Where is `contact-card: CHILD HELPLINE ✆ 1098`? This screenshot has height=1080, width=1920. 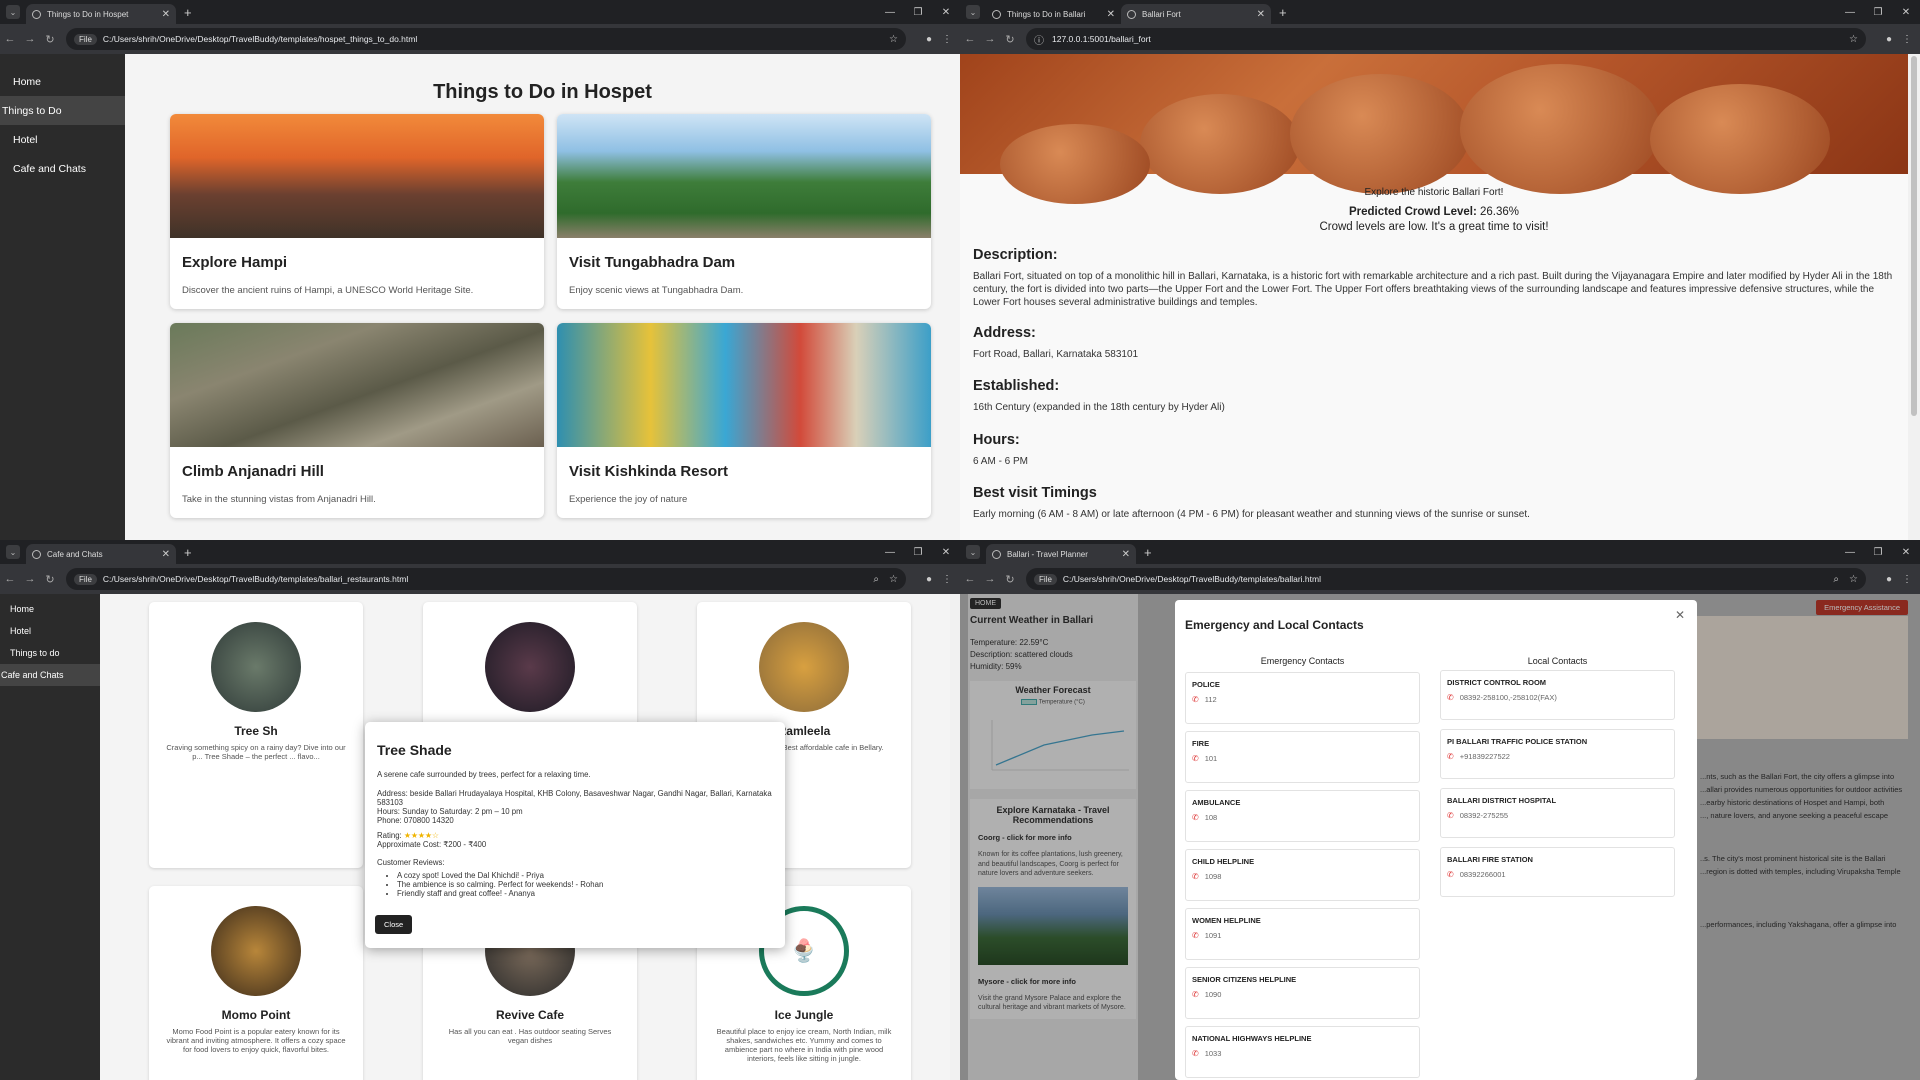
contact-card: CHILD HELPLINE ✆ 1098 is located at coordinates (1302, 875).